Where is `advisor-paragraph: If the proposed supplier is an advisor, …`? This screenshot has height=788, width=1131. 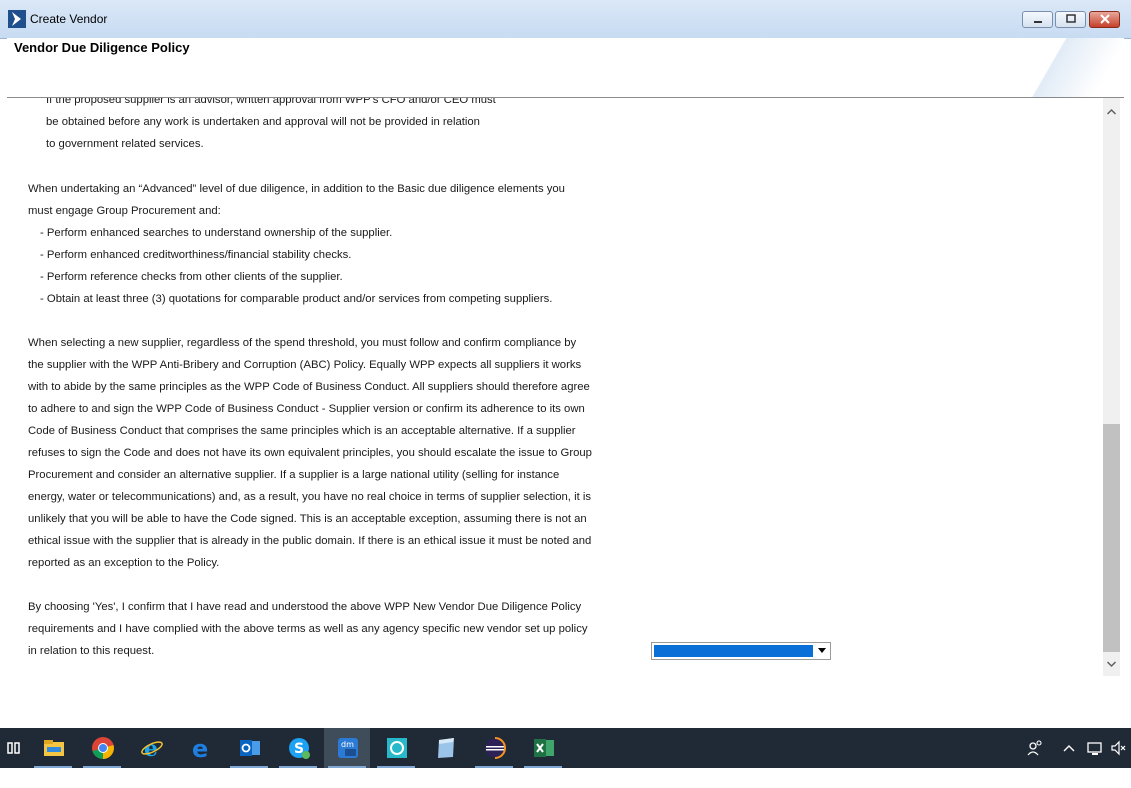
advisor-paragraph: If the proposed supplier is an advisor, … is located at coordinates (328, 126).